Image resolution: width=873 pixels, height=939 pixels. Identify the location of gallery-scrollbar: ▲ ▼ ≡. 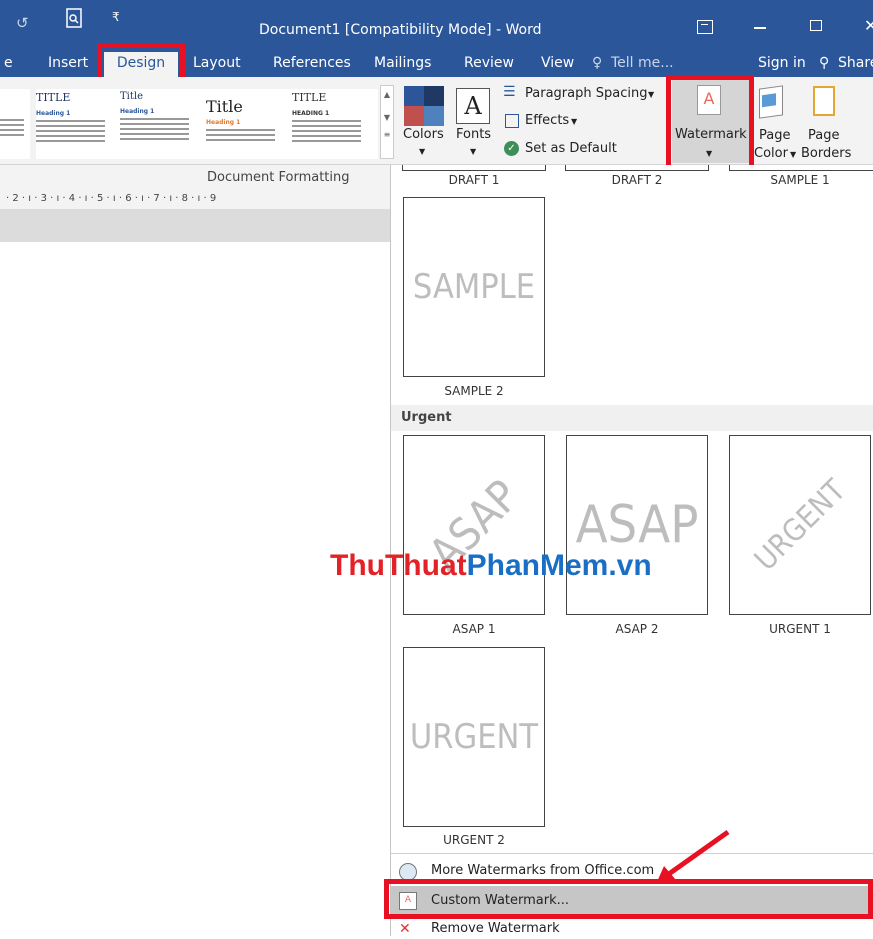
(387, 122).